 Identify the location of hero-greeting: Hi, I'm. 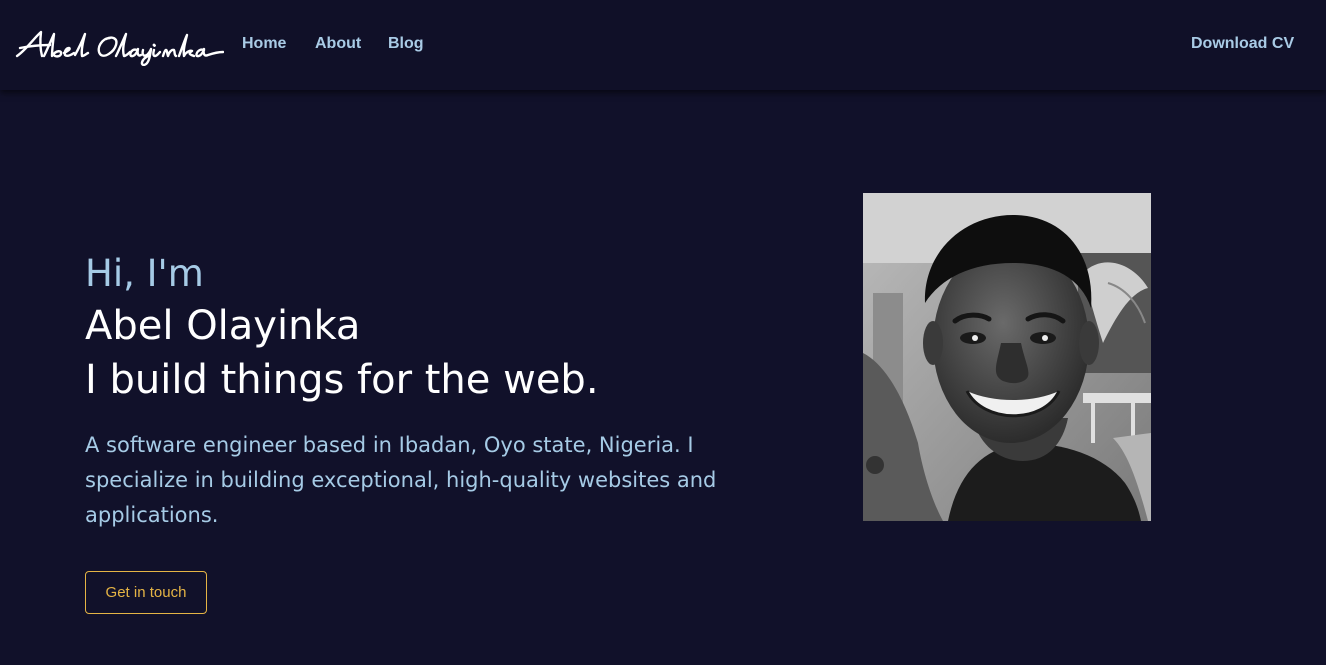
(144, 273).